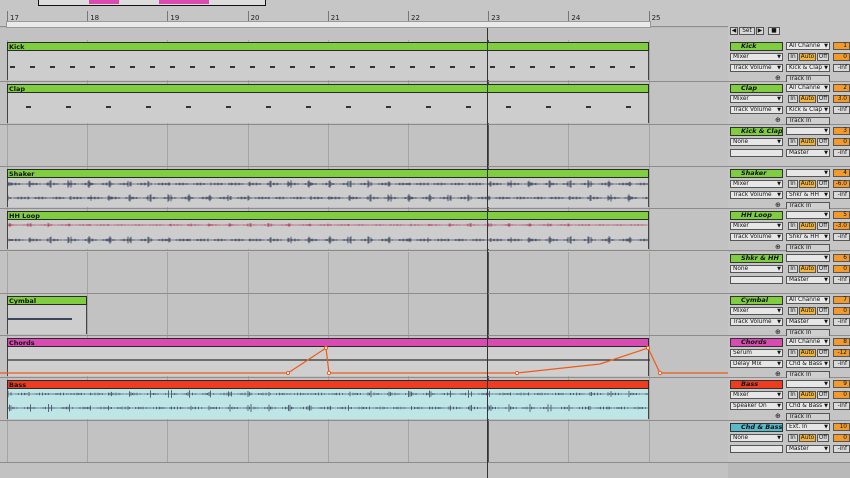 The image size is (850, 478). Describe the element at coordinates (734, 31) in the screenshot. I see `prev-locator-button: ◀` at that location.